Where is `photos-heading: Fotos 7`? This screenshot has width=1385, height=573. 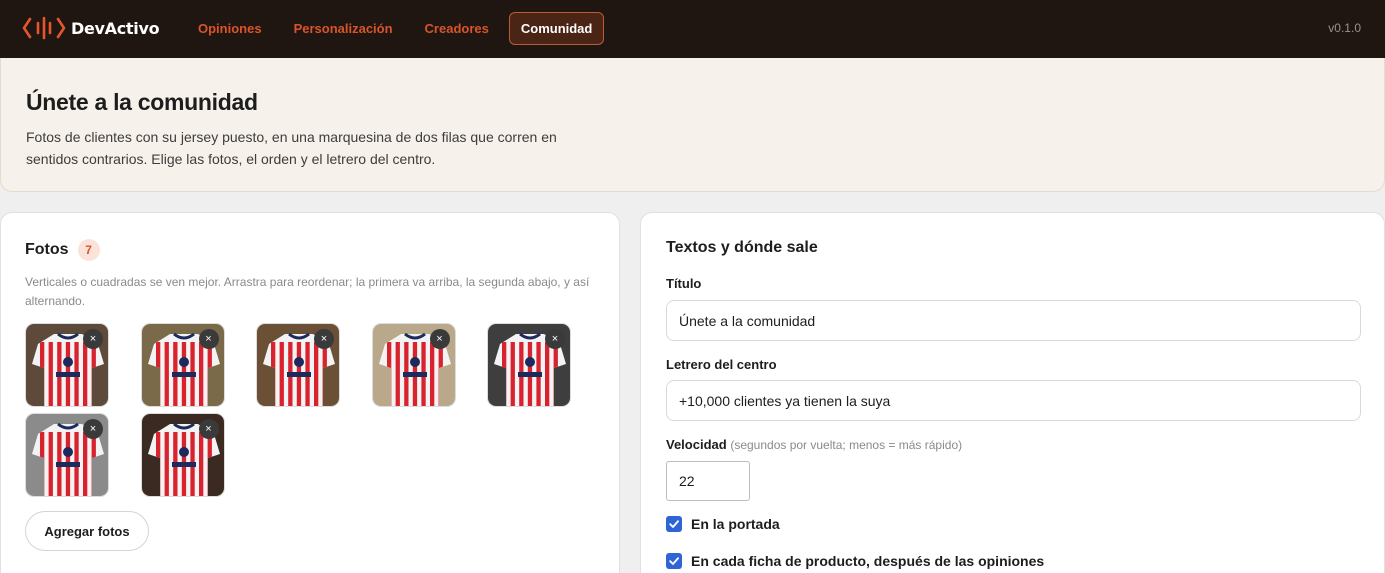 photos-heading: Fotos 7 is located at coordinates (62, 250).